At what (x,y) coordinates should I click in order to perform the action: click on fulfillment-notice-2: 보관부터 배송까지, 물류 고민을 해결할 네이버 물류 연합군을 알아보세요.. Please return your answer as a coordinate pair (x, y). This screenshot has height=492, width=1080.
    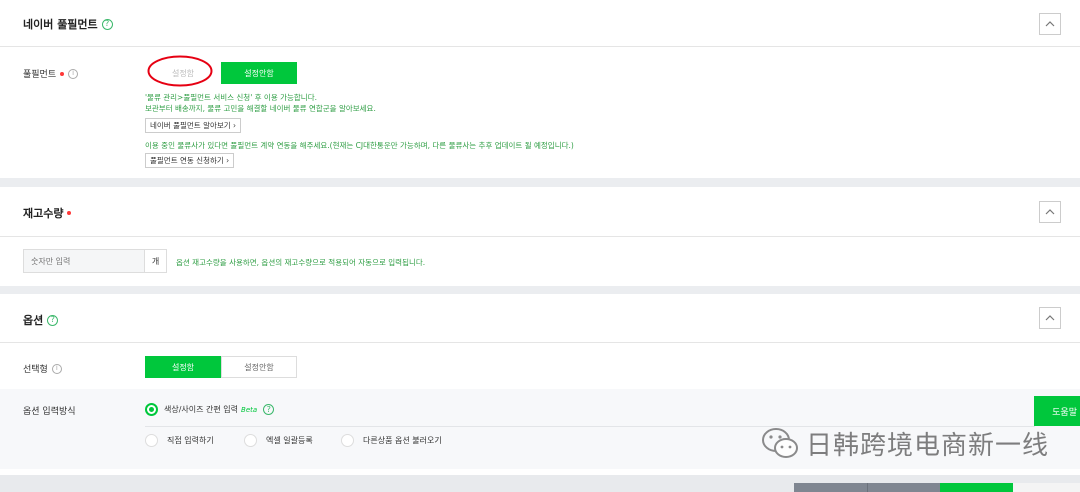
    Looking at the image, I should click on (260, 108).